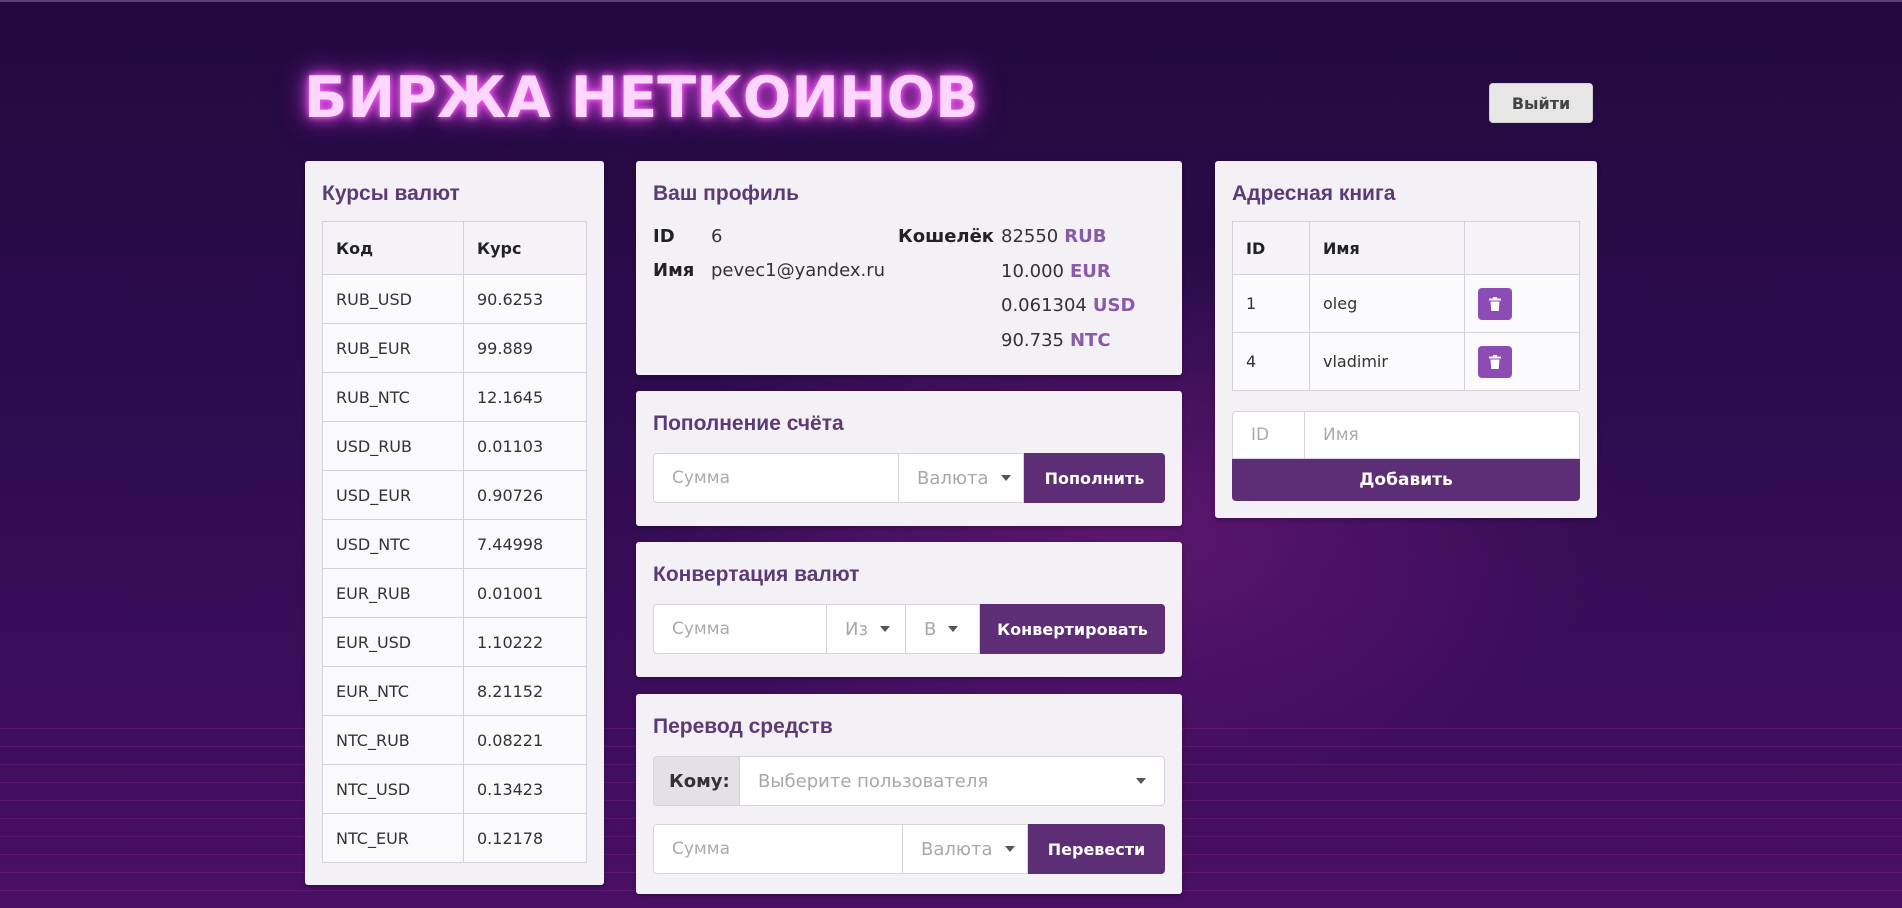  Describe the element at coordinates (1090, 340) in the screenshot. I see `wallet-currency: NTC` at that location.